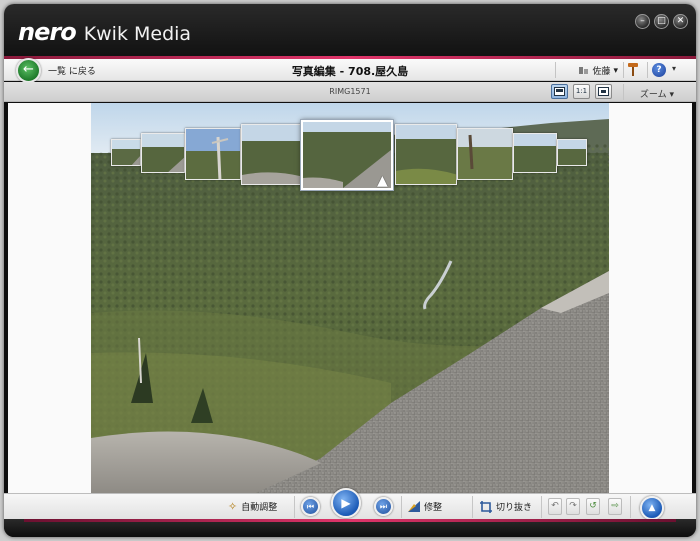  I want to click on previous-button: ⏮, so click(310, 506).